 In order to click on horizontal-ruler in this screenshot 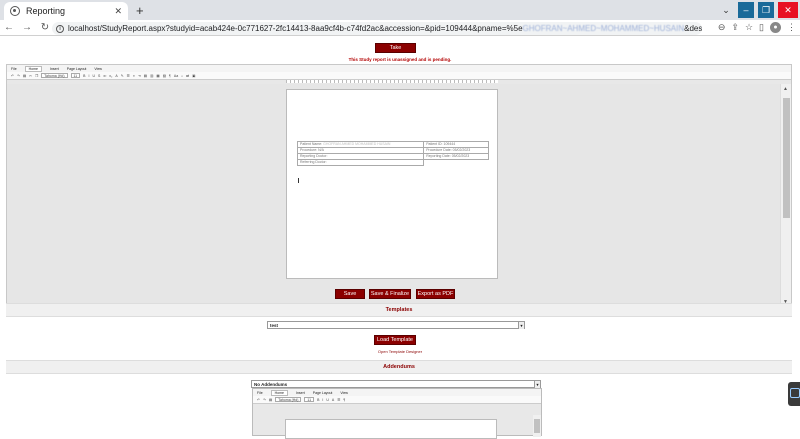, I will do `click(392, 81)`.